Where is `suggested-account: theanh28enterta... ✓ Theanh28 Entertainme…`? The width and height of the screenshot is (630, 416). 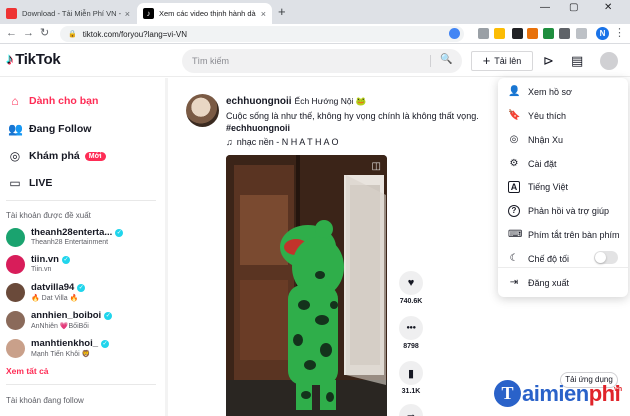
suggested-account: theanh28enterta... ✓ Theanh28 Entertainme… is located at coordinates (81, 239).